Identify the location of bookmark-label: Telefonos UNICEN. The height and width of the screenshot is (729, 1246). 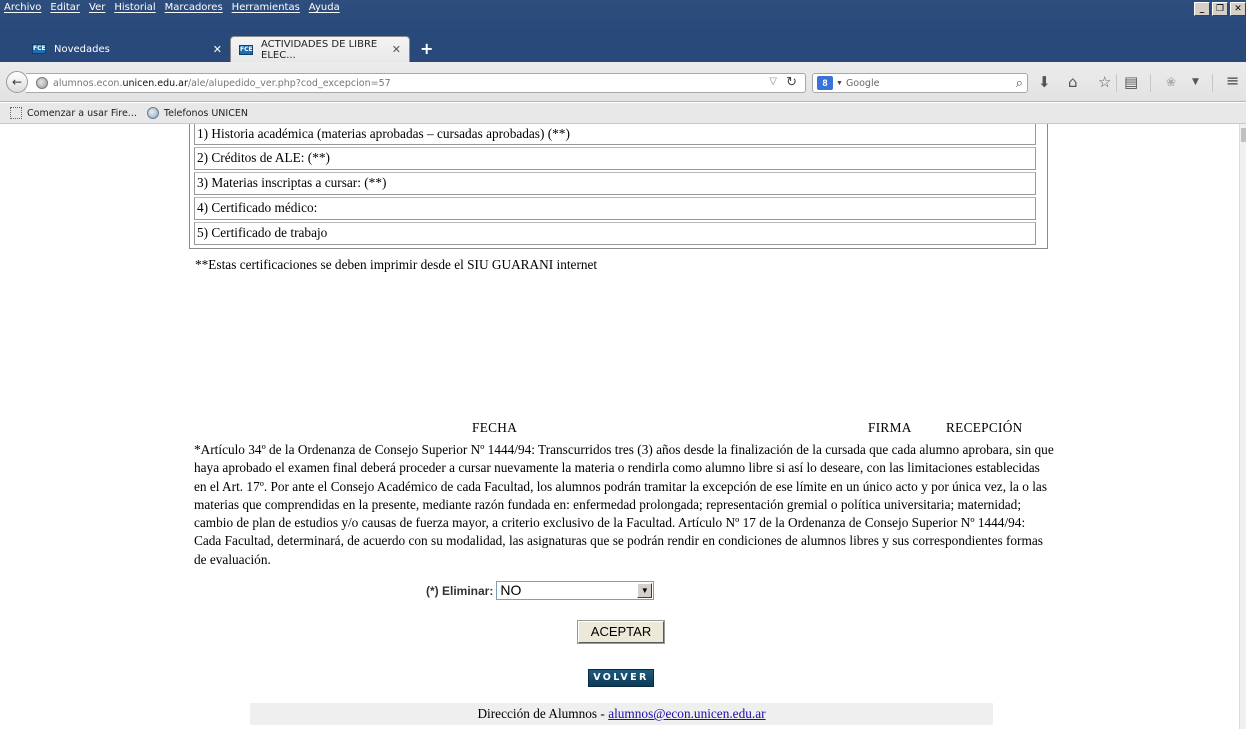
(205, 113).